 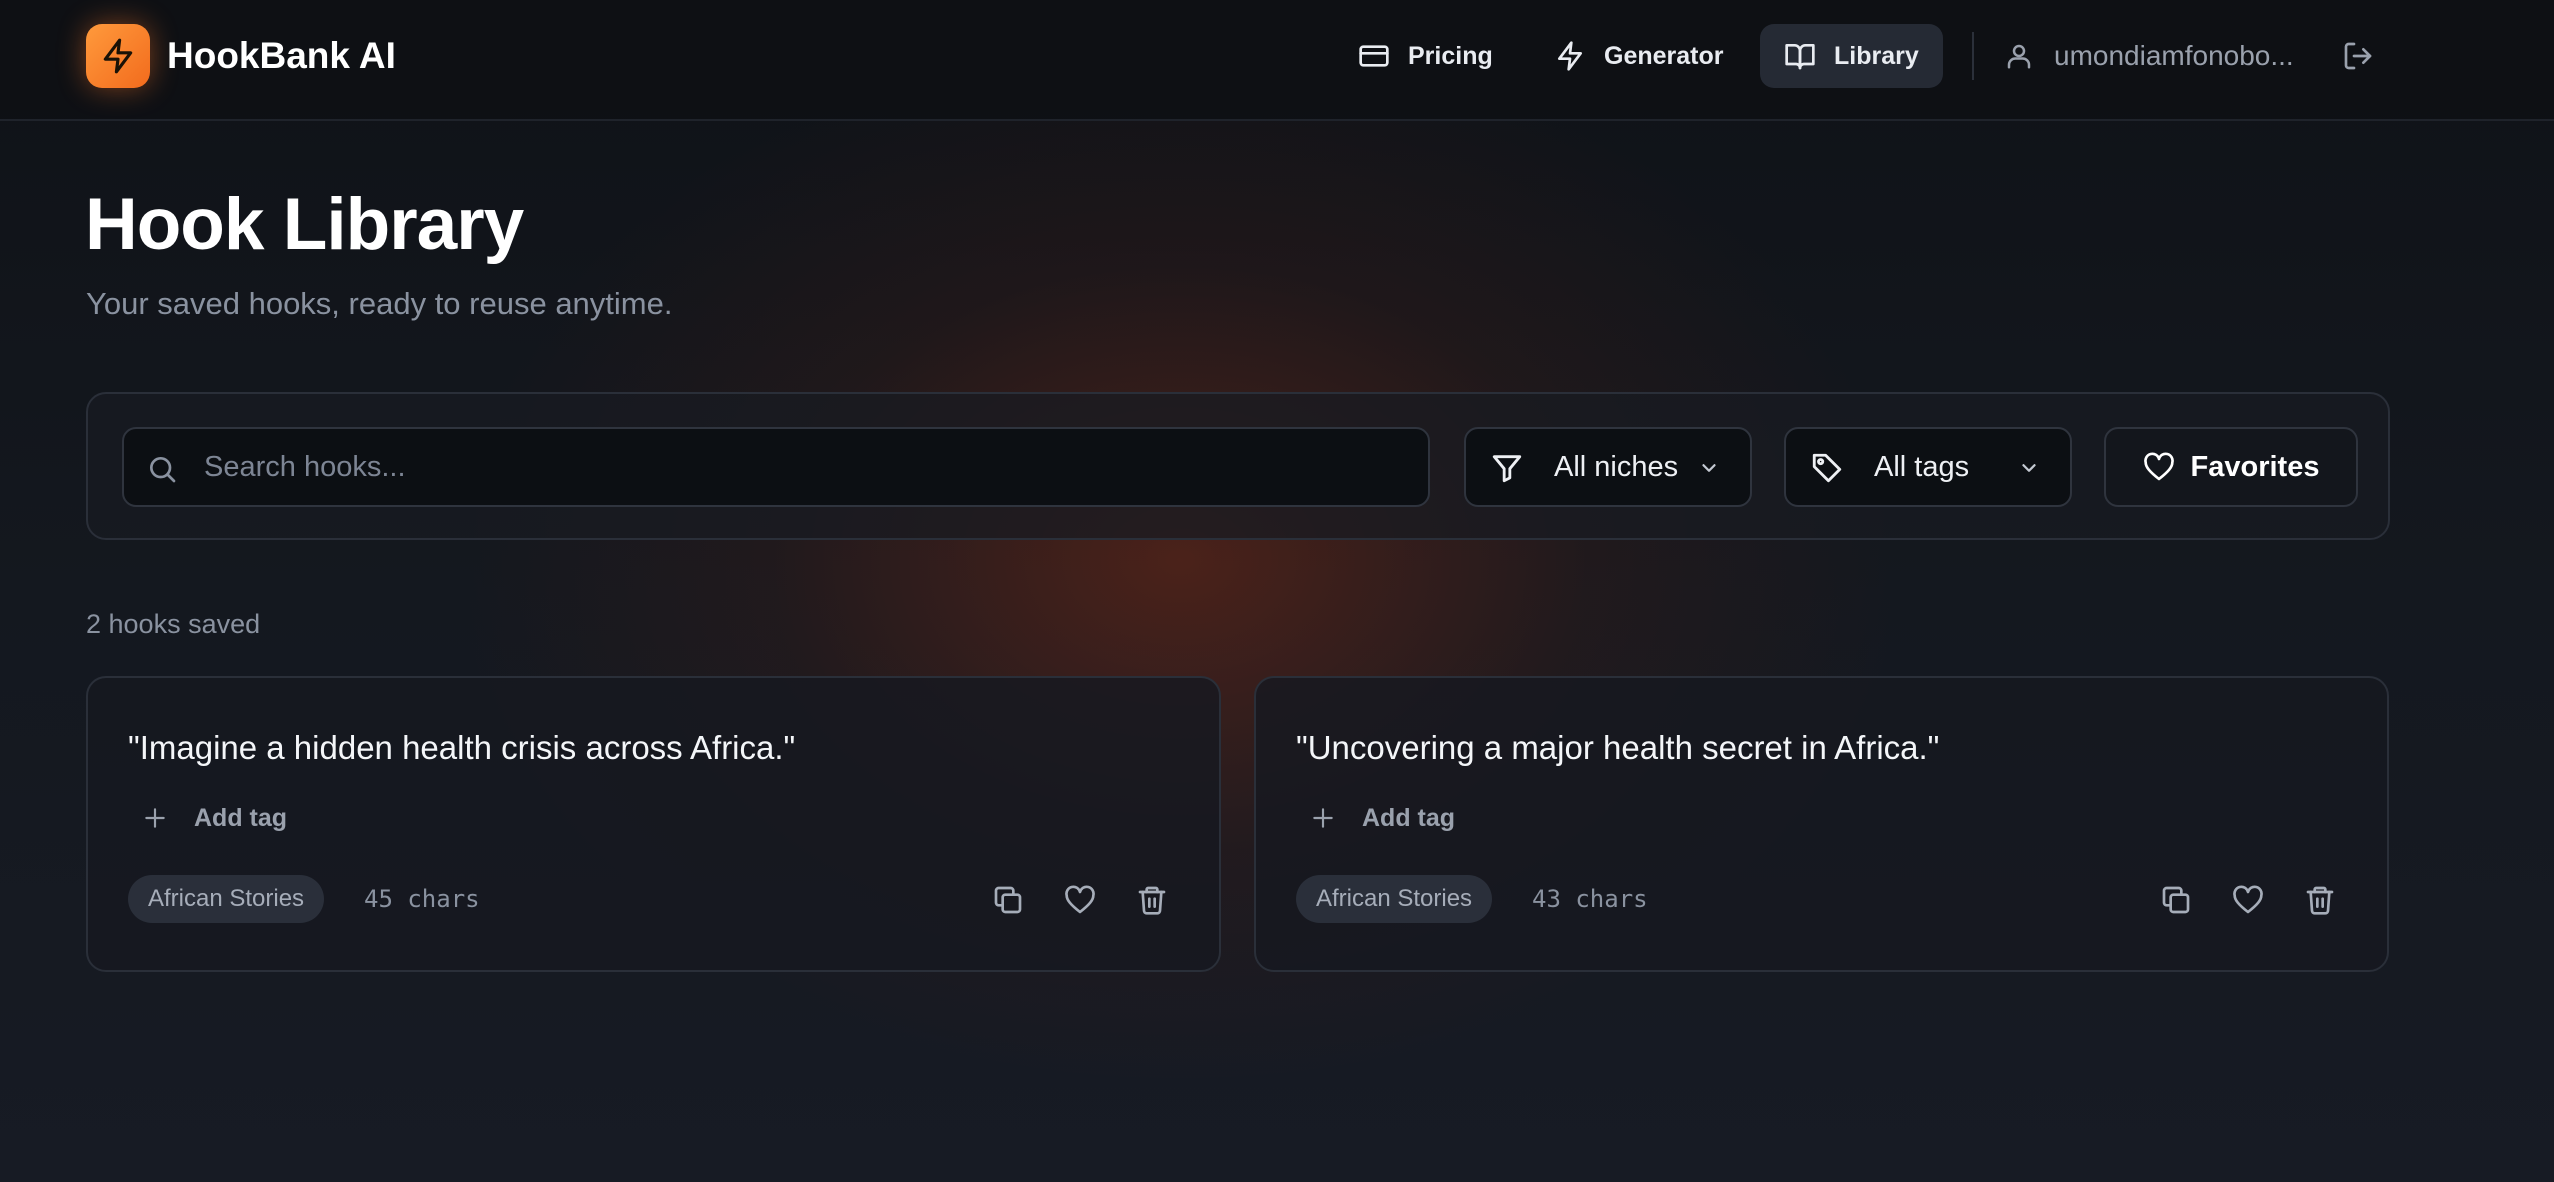 What do you see at coordinates (1450, 55) in the screenshot?
I see `nav-pricing-label: Pricing` at bounding box center [1450, 55].